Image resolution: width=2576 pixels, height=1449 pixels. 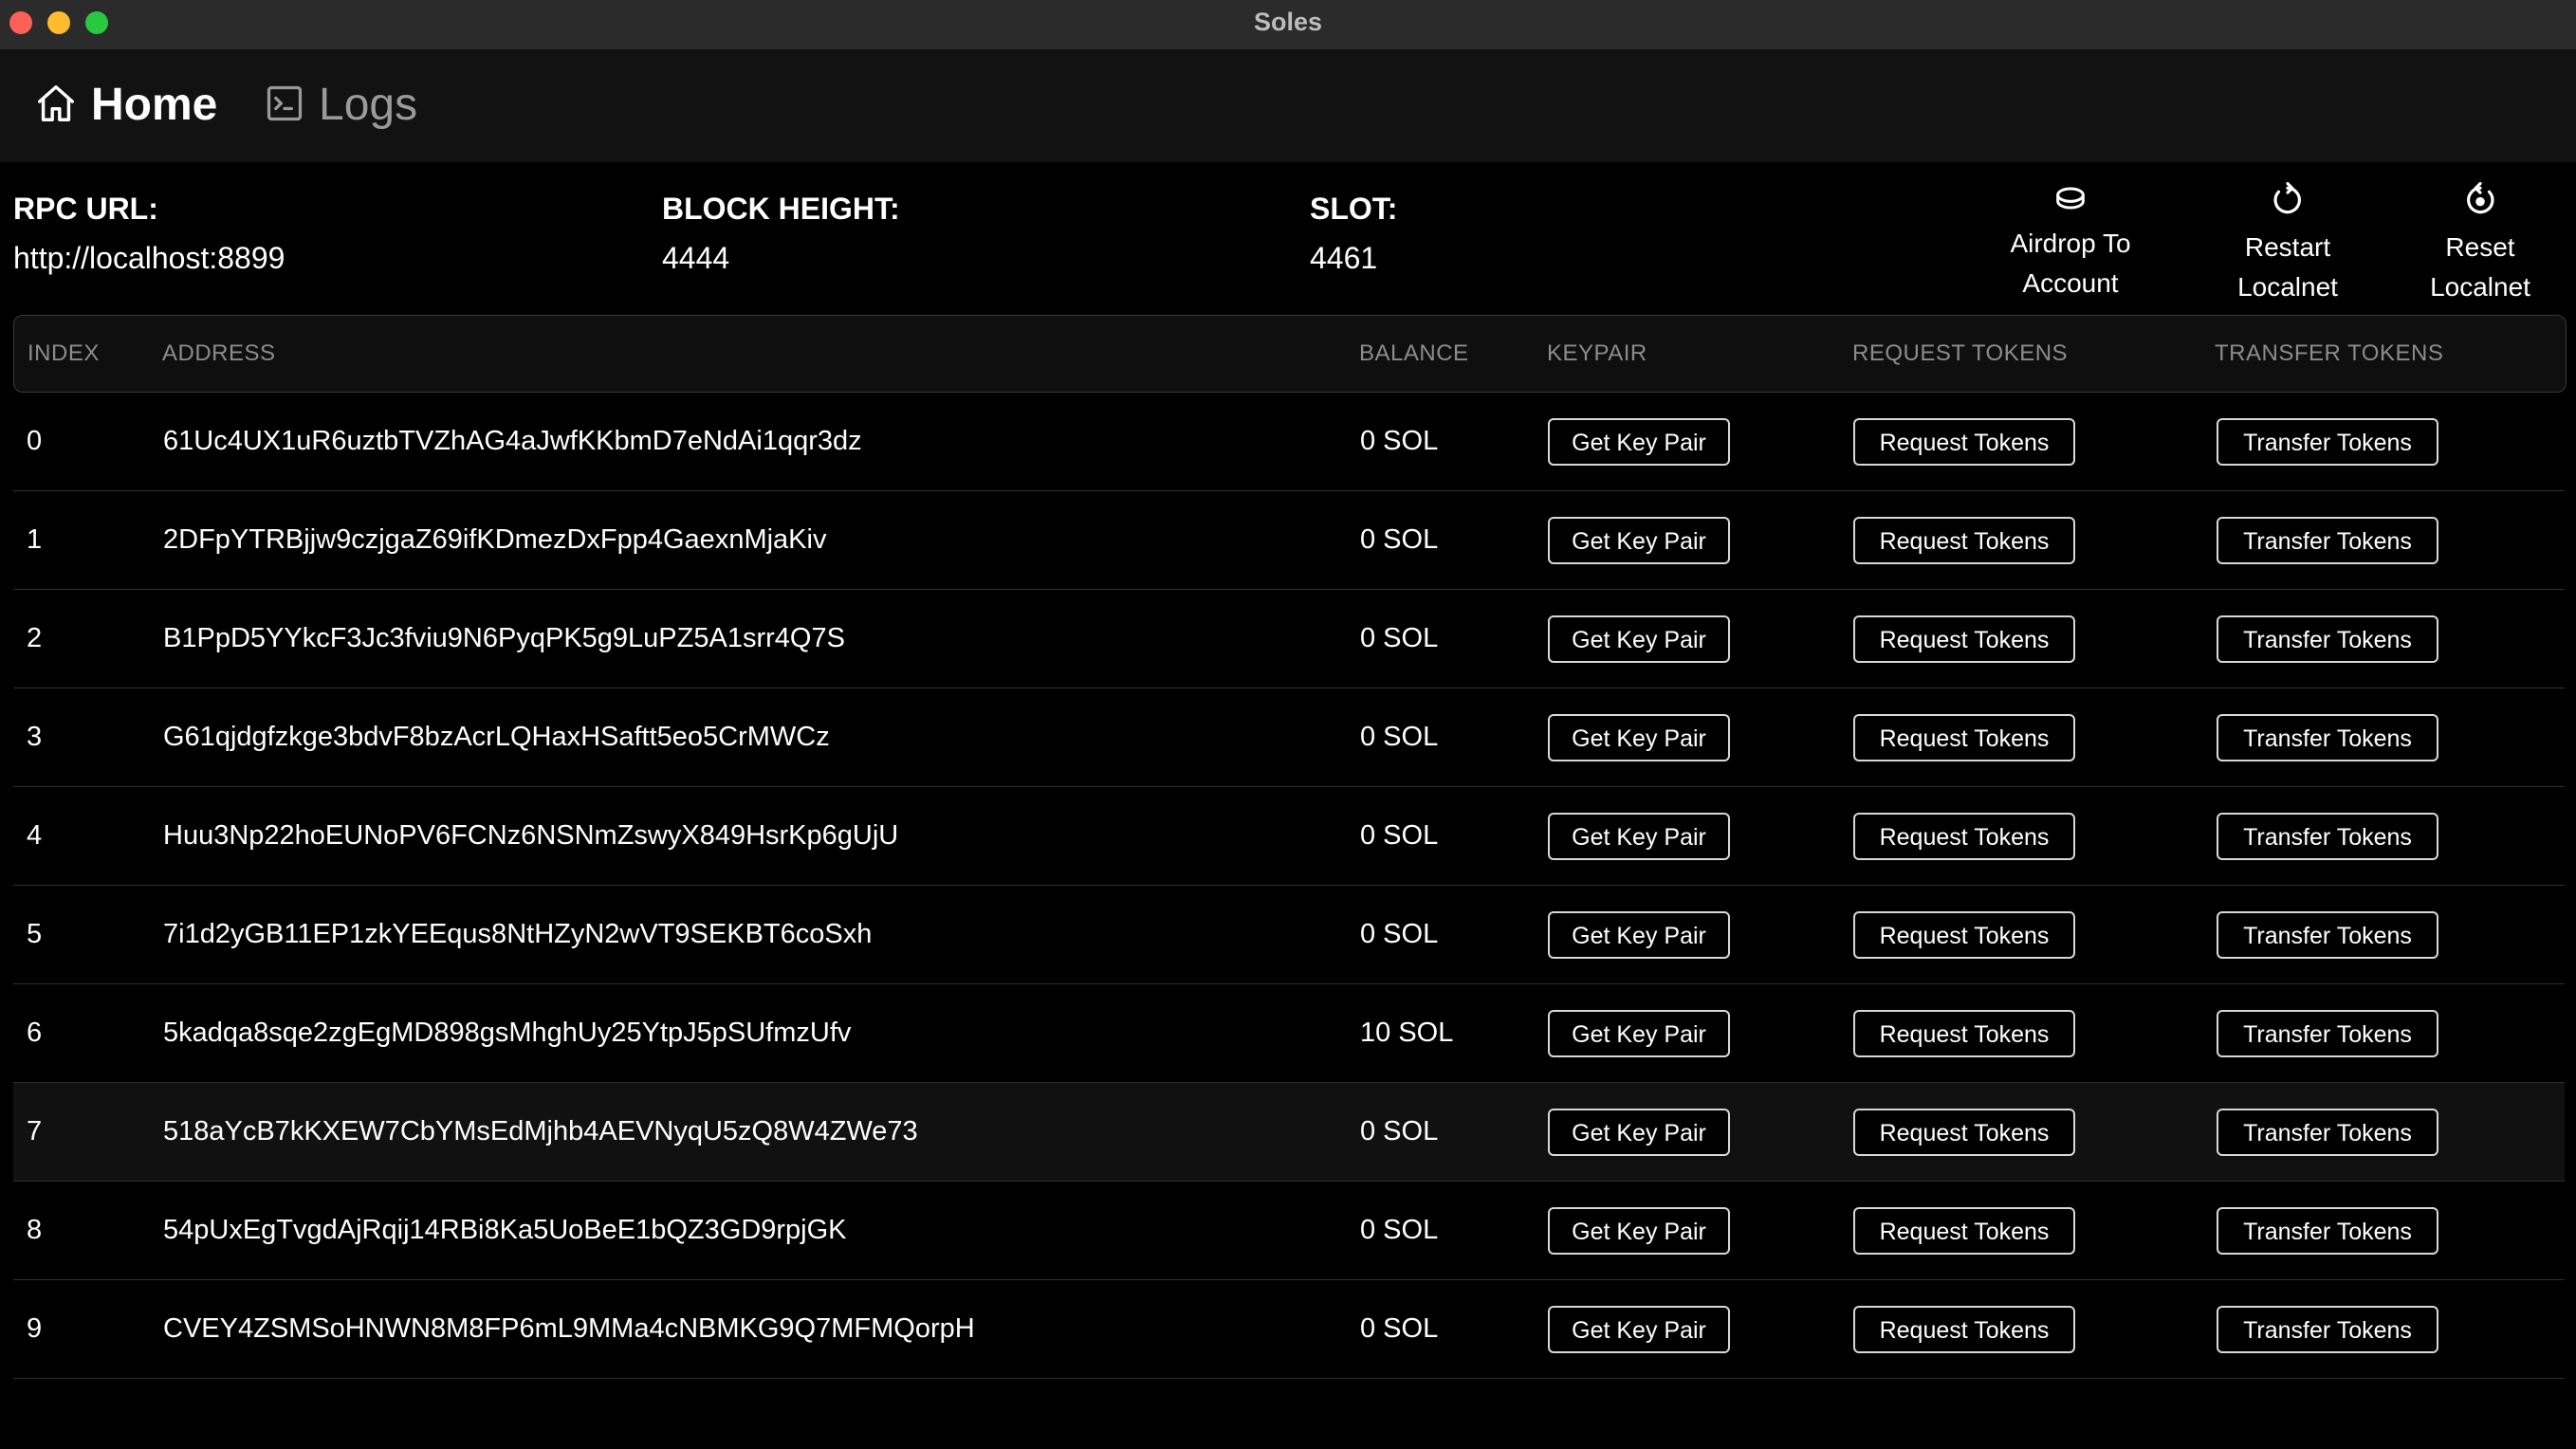 I want to click on slot-label: SLOT:, so click(x=1354, y=209).